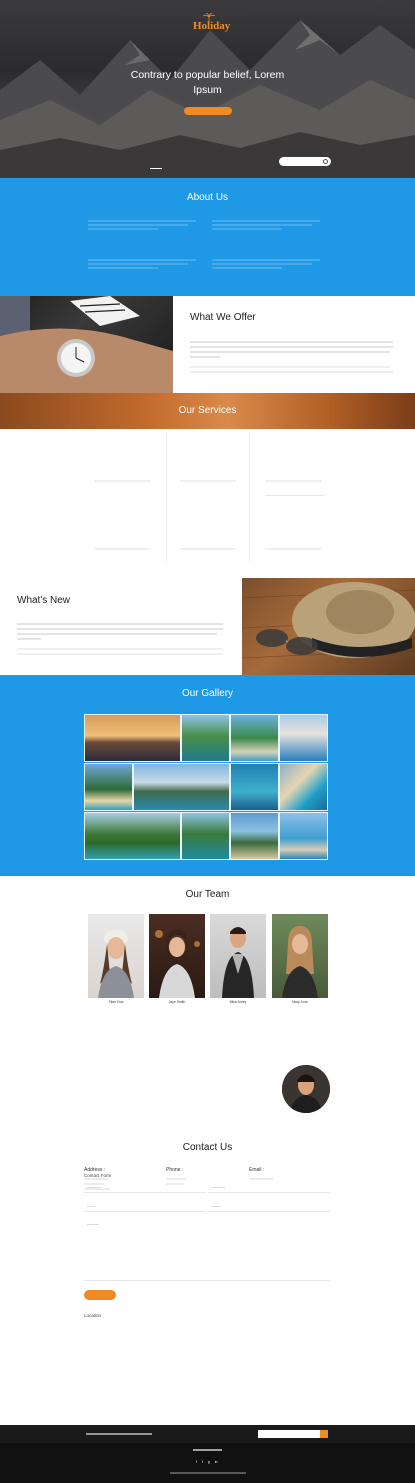  Describe the element at coordinates (223, 317) in the screenshot. I see `offer-title: What We Offer` at that location.